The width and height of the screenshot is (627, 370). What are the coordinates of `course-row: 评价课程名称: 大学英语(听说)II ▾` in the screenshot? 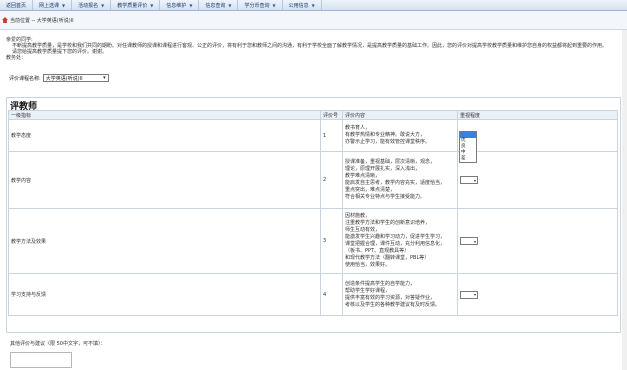 It's located at (59, 78).